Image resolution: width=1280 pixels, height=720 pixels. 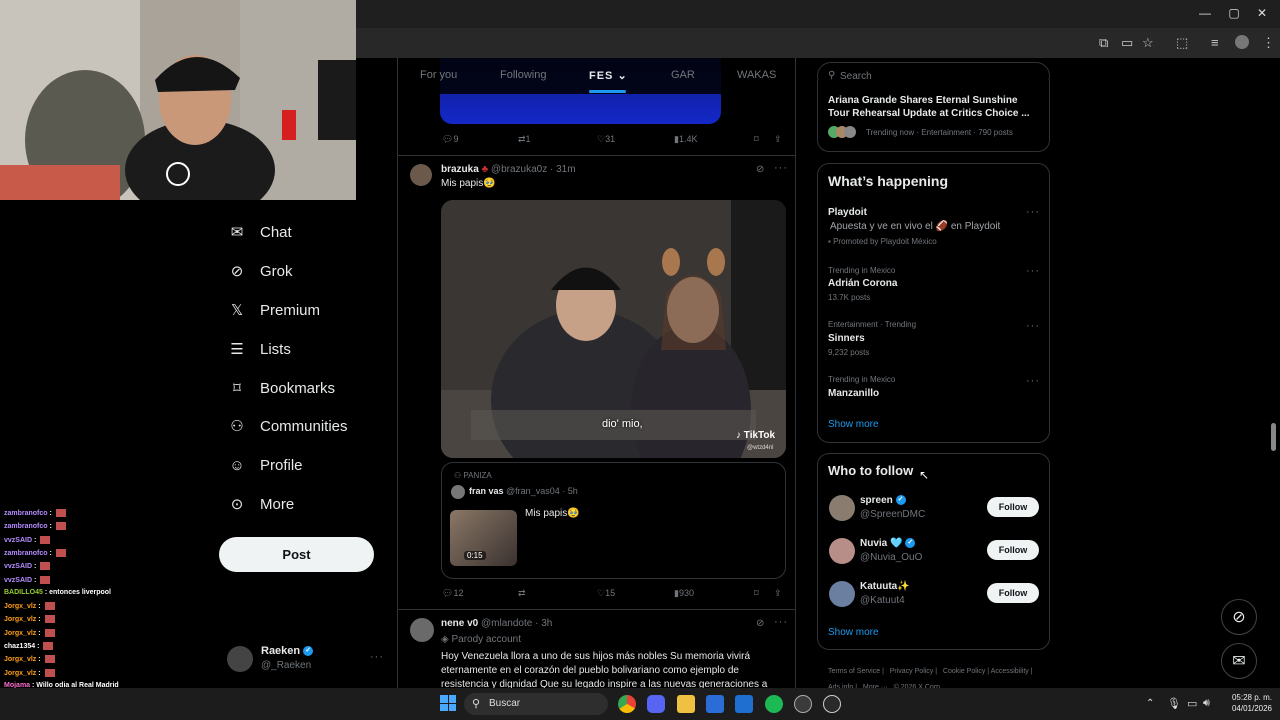 I want to click on views-button: ▮ 1.4K, so click(x=685, y=139).